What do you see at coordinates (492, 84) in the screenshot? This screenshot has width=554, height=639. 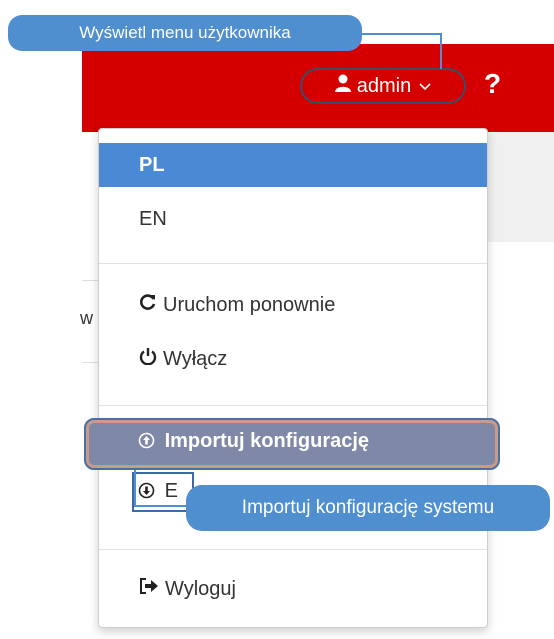 I see `help-button: ?` at bounding box center [492, 84].